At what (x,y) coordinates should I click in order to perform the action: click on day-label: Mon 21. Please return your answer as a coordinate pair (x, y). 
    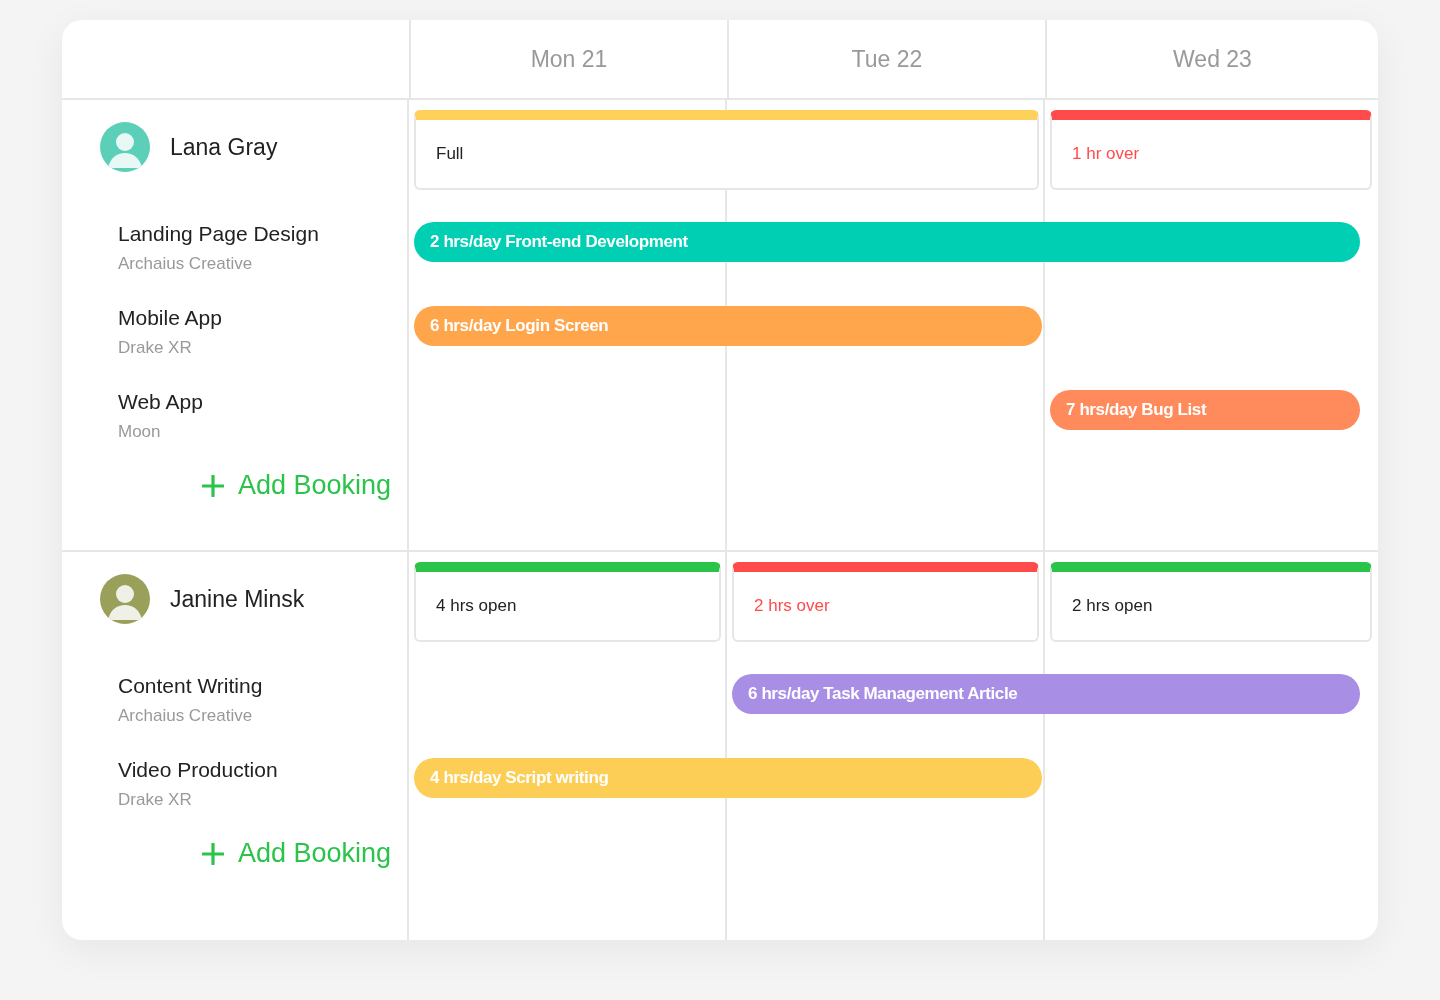
    Looking at the image, I should click on (569, 59).